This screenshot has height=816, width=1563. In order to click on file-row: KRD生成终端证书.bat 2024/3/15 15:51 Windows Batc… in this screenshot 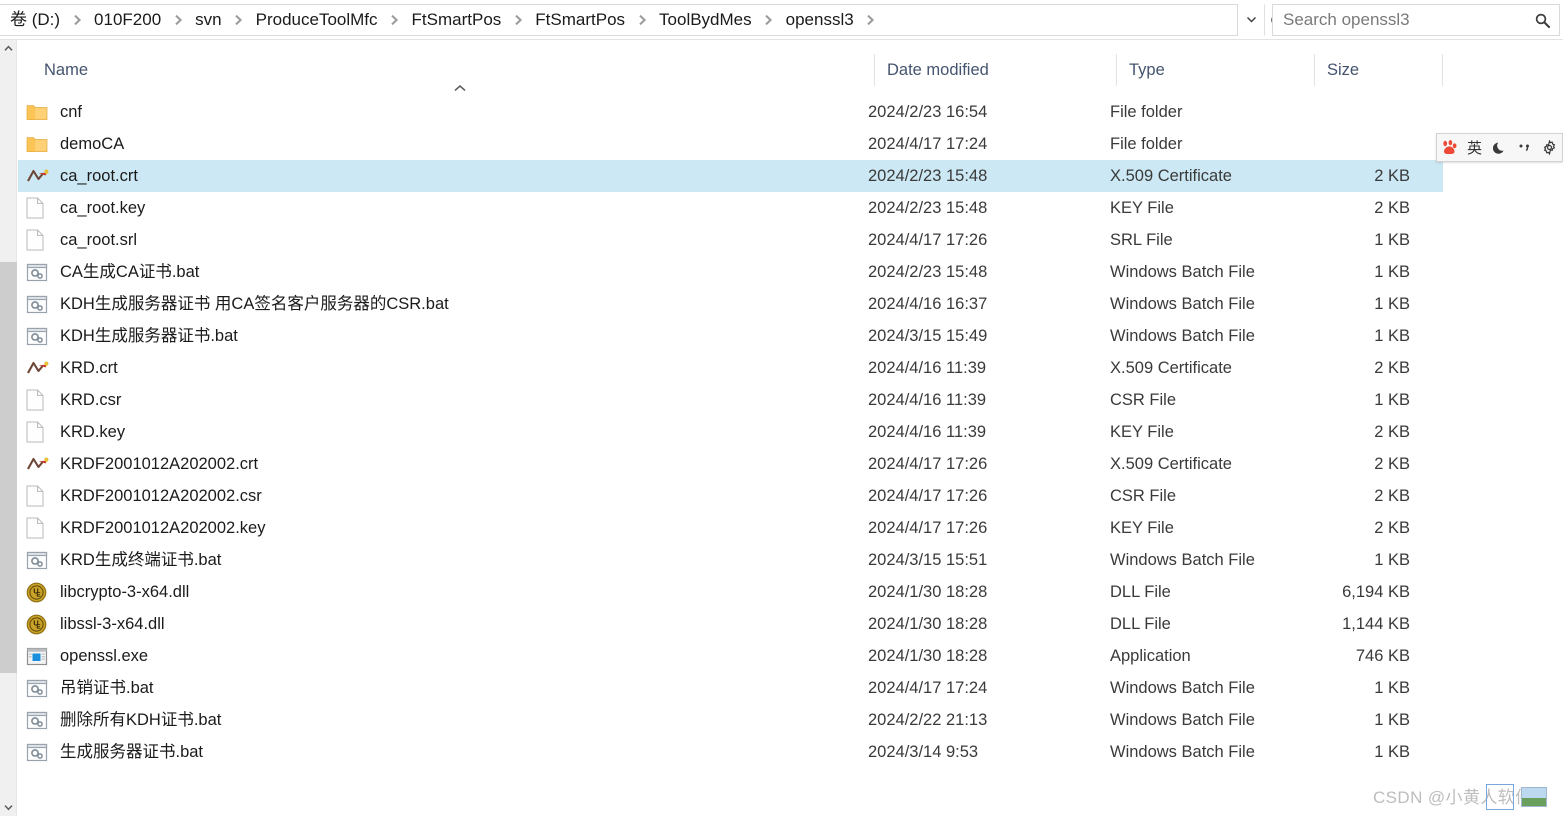, I will do `click(730, 560)`.